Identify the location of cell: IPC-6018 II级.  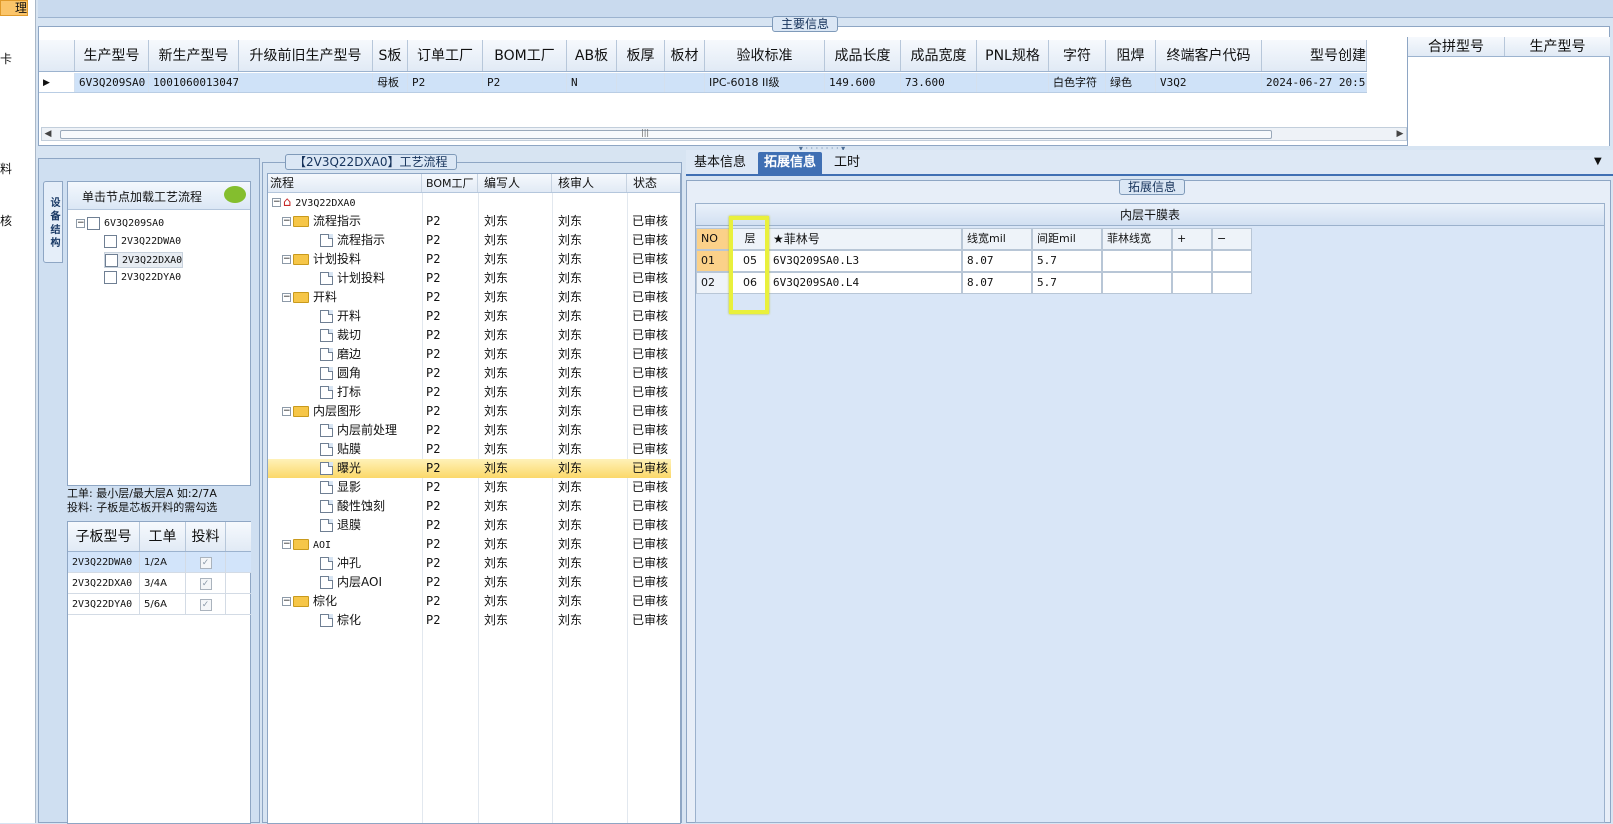
(765, 82).